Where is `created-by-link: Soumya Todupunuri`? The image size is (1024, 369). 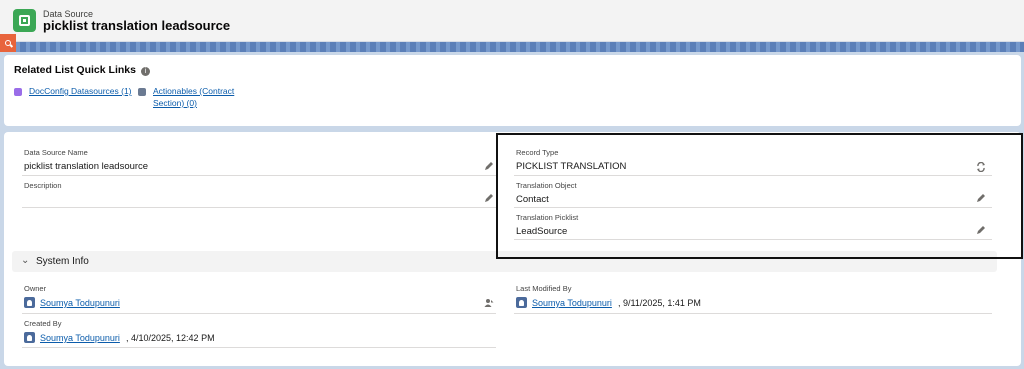
created-by-link: Soumya Todupunuri is located at coordinates (80, 338).